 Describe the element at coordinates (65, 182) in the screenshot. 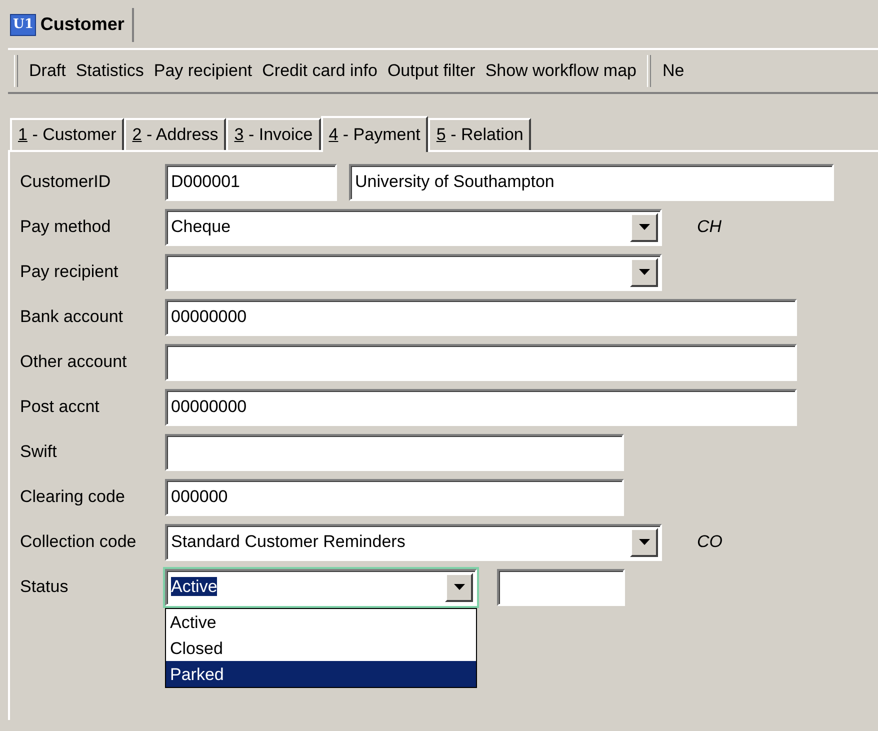

I see `field-label: CustomerID` at that location.